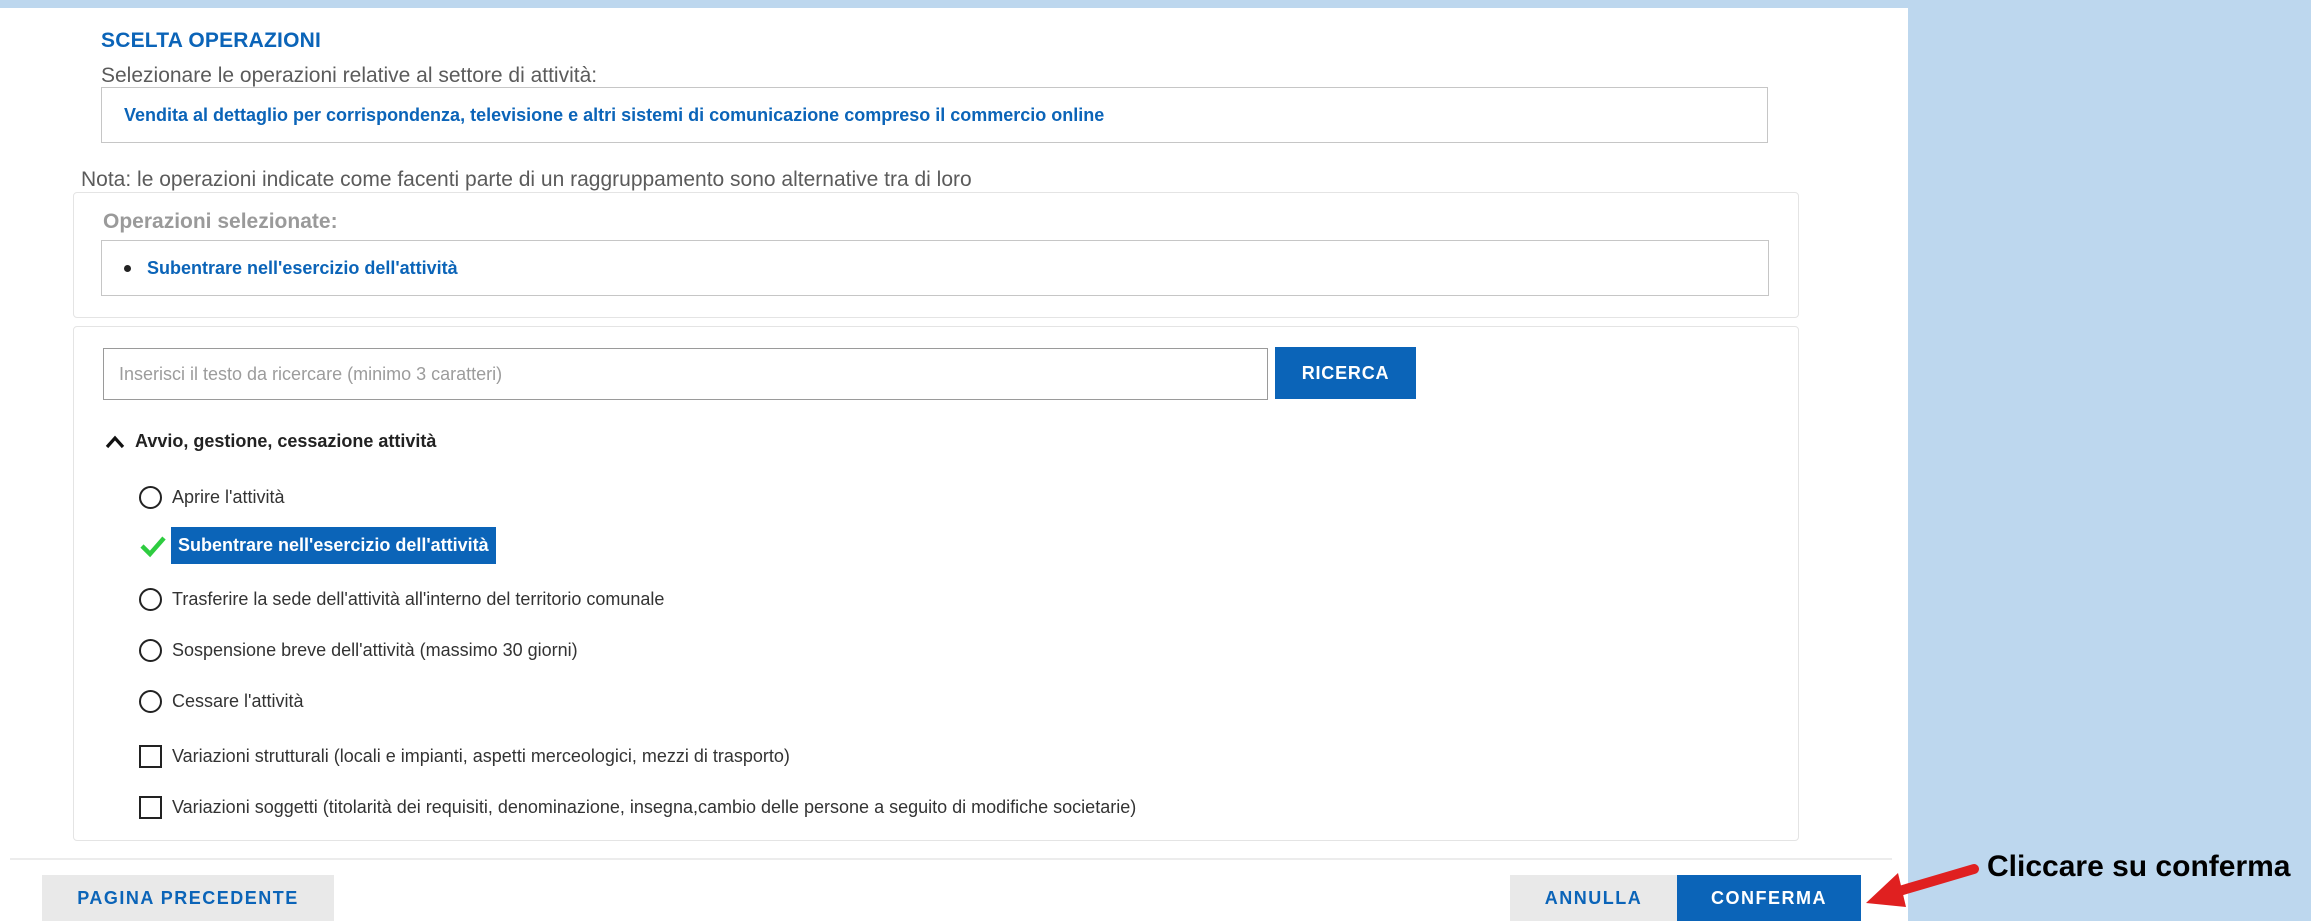 Image resolution: width=2311 pixels, height=921 pixels. What do you see at coordinates (1345, 373) in the screenshot?
I see `search-button: RICERCA` at bounding box center [1345, 373].